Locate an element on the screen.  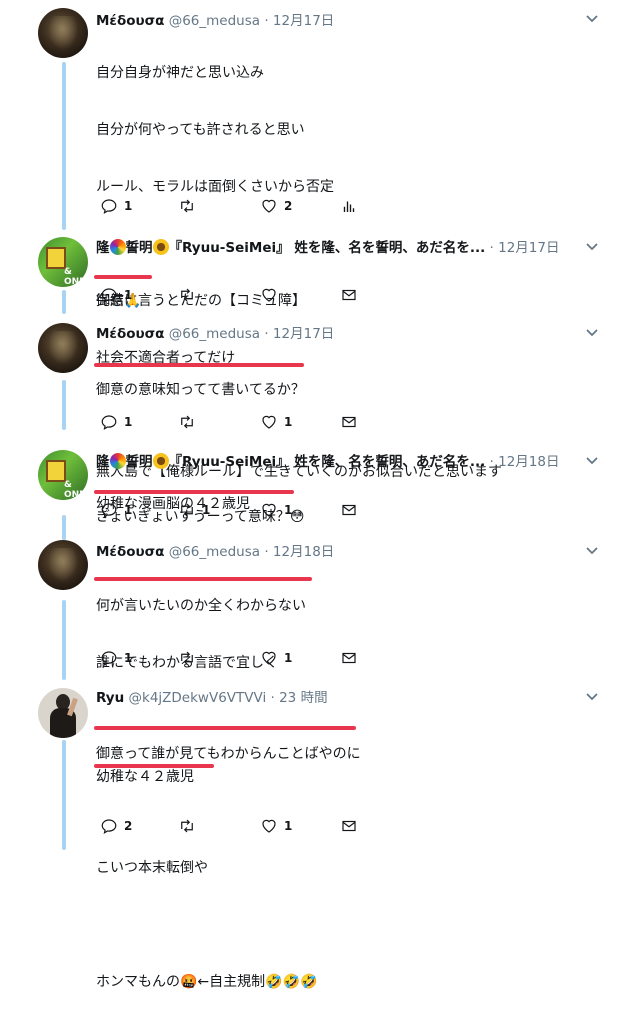
tweet-header: Μέδουσα @66_medusa · 12月18日 is located at coordinates (215, 550).